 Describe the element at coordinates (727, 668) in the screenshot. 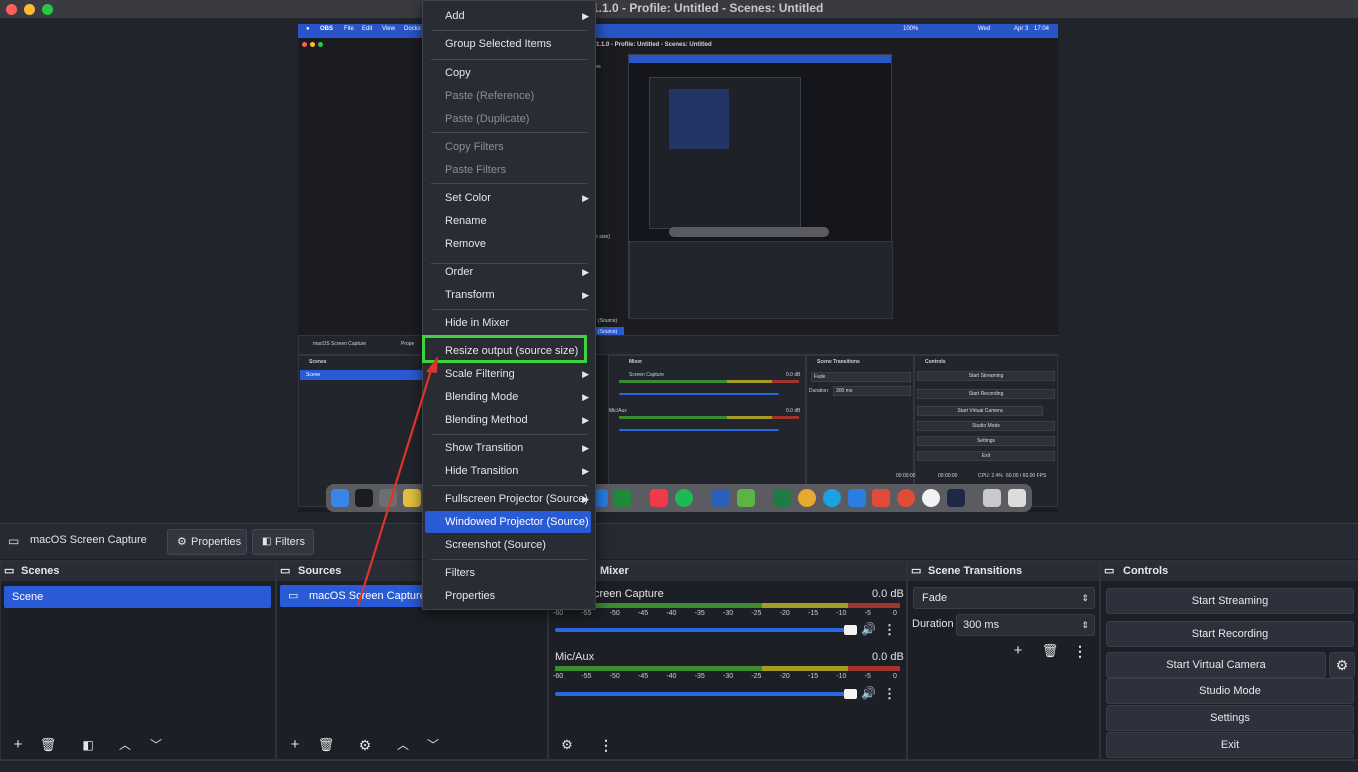

I see `audio-meter` at that location.